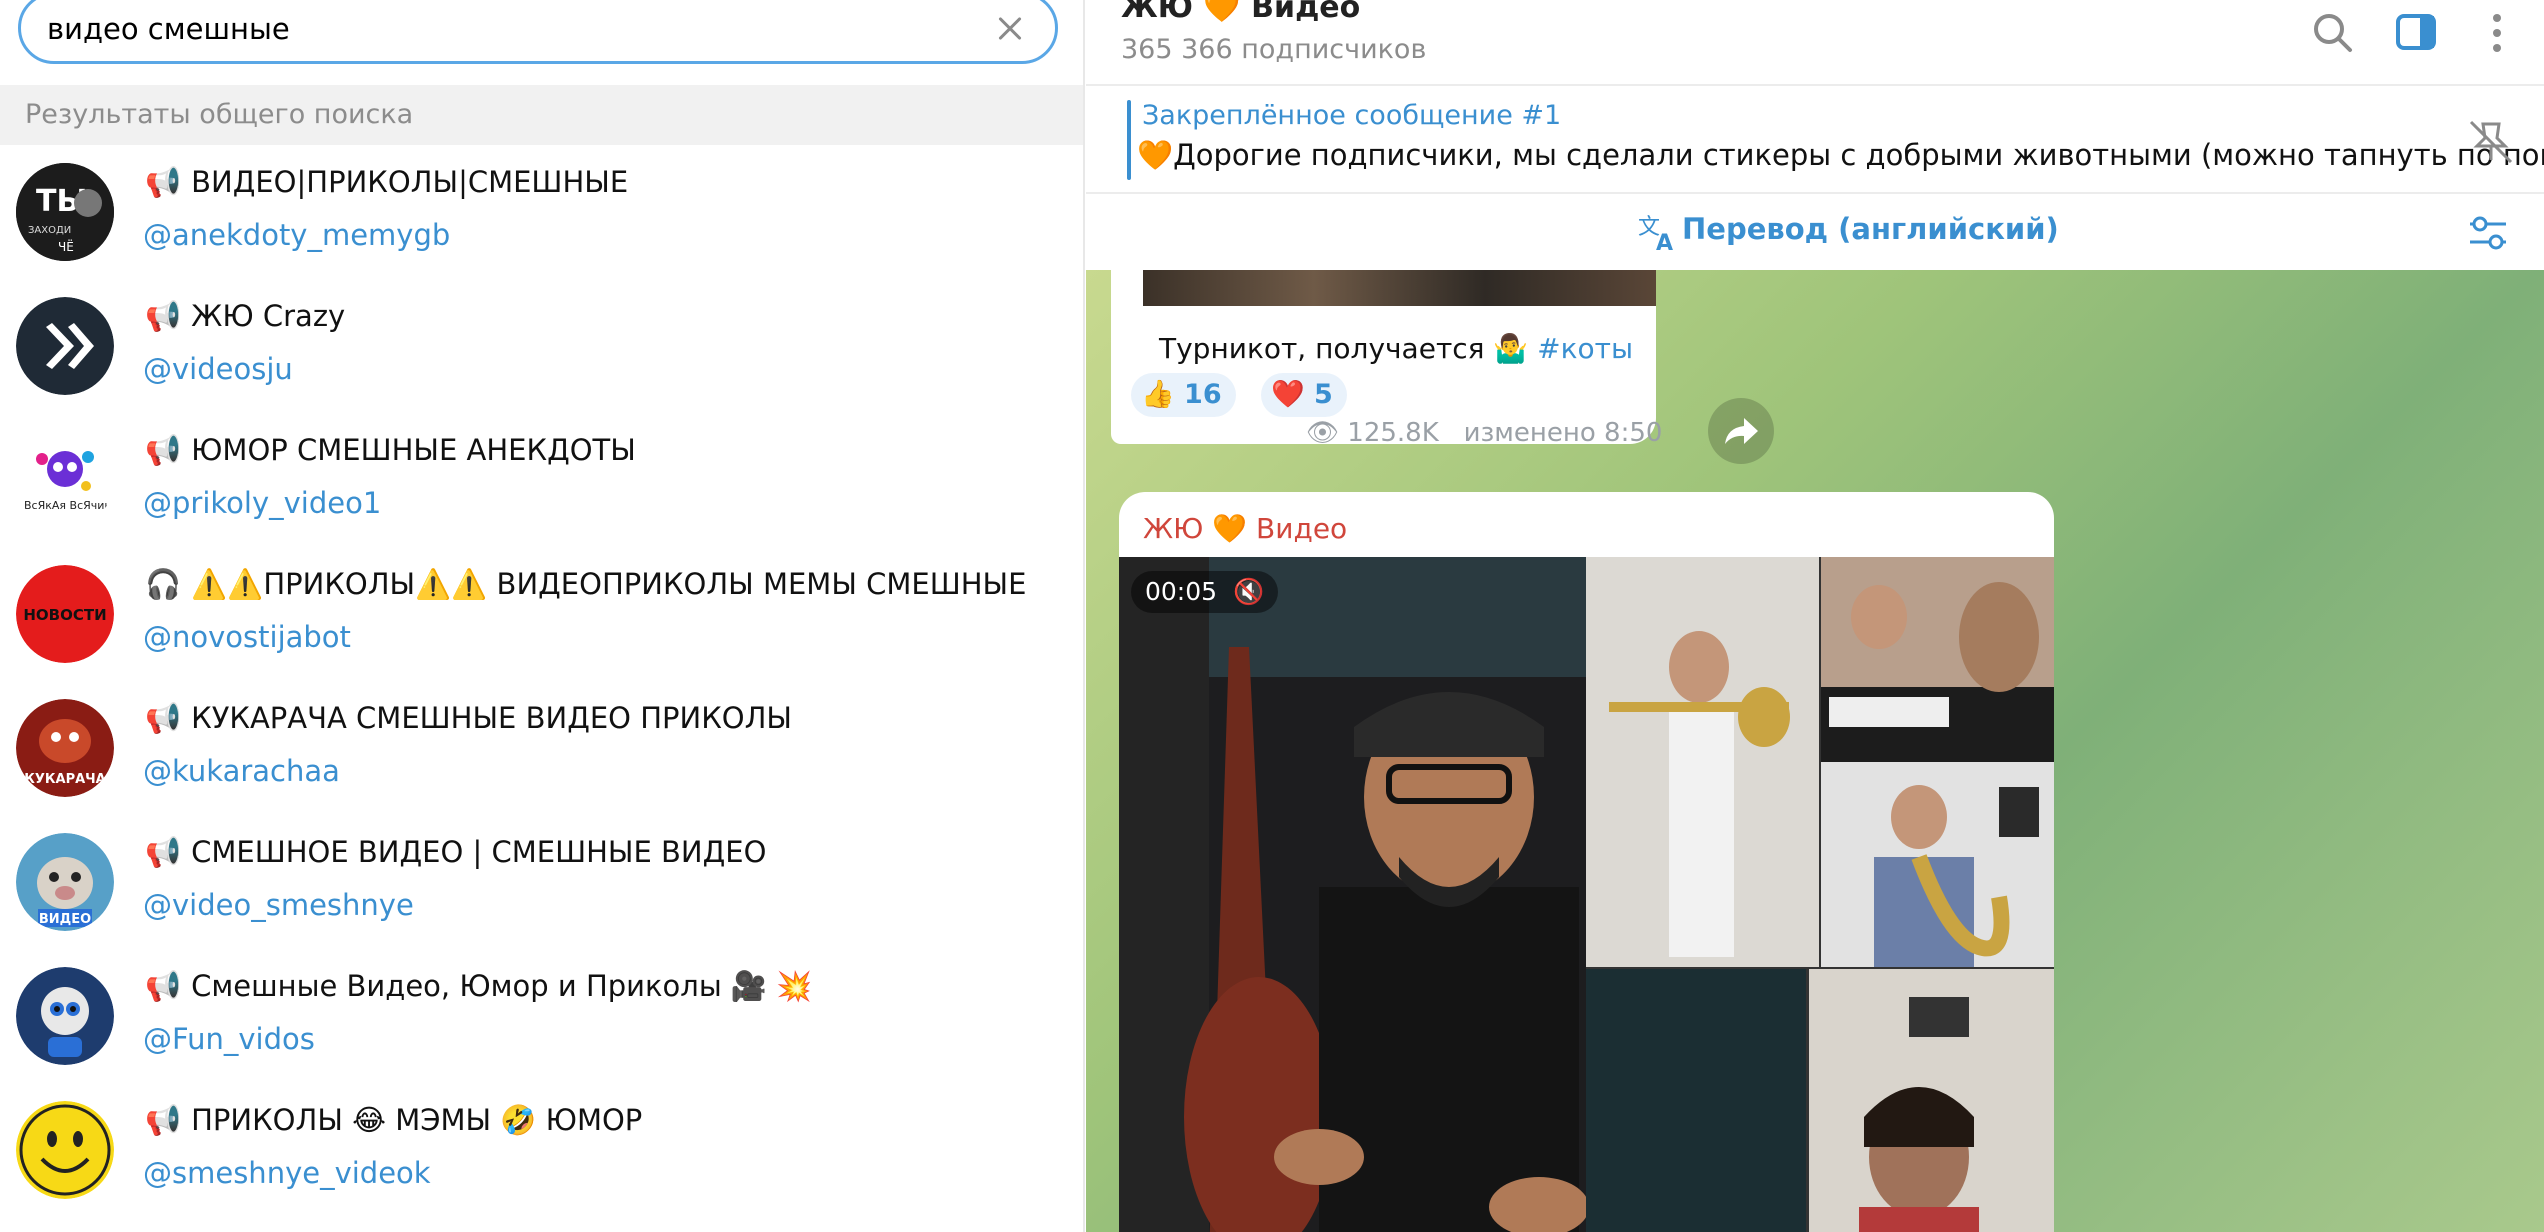 Image resolution: width=2544 pixels, height=1232 pixels. Describe the element at coordinates (245, 316) in the screenshot. I see `result-title: 📢 ЖЮ Crazy` at that location.